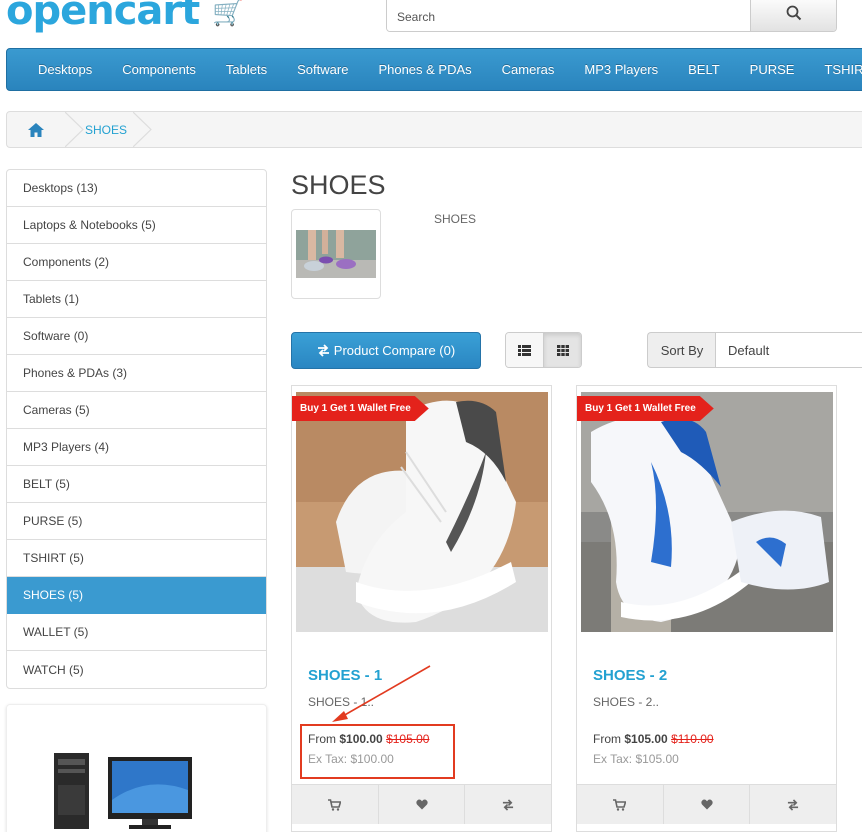  I want to click on view-toggle, so click(543, 350).